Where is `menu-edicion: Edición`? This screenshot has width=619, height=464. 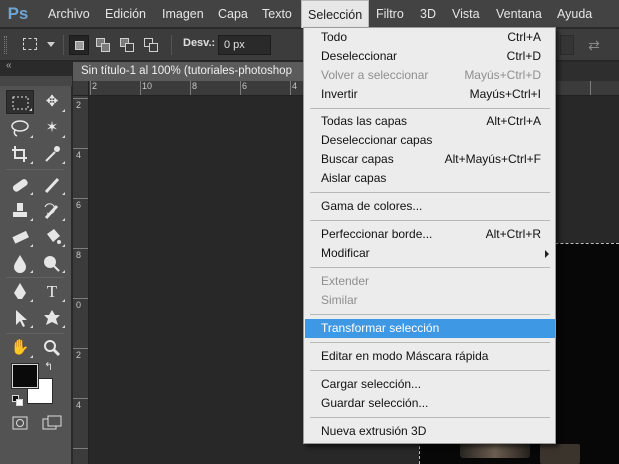
menu-edicion: Edición is located at coordinates (125, 14).